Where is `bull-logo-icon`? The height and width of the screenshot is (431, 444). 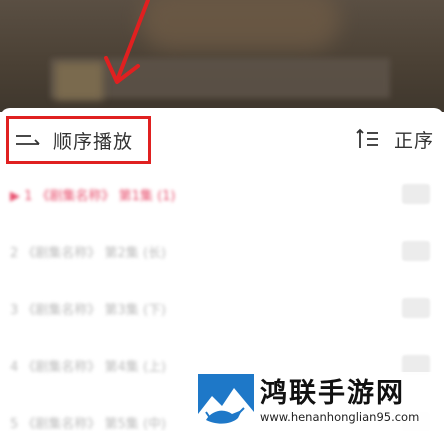 bull-logo-icon is located at coordinates (226, 401).